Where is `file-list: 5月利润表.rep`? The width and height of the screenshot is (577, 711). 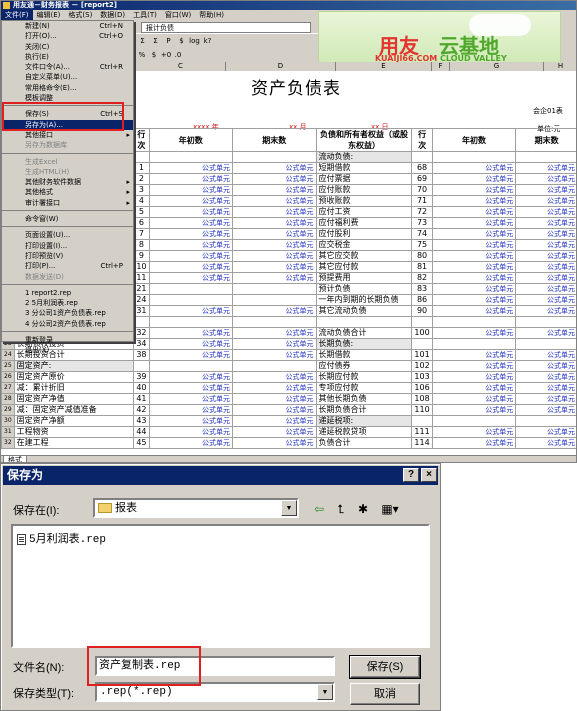 file-list: 5月利润表.rep is located at coordinates (220, 586).